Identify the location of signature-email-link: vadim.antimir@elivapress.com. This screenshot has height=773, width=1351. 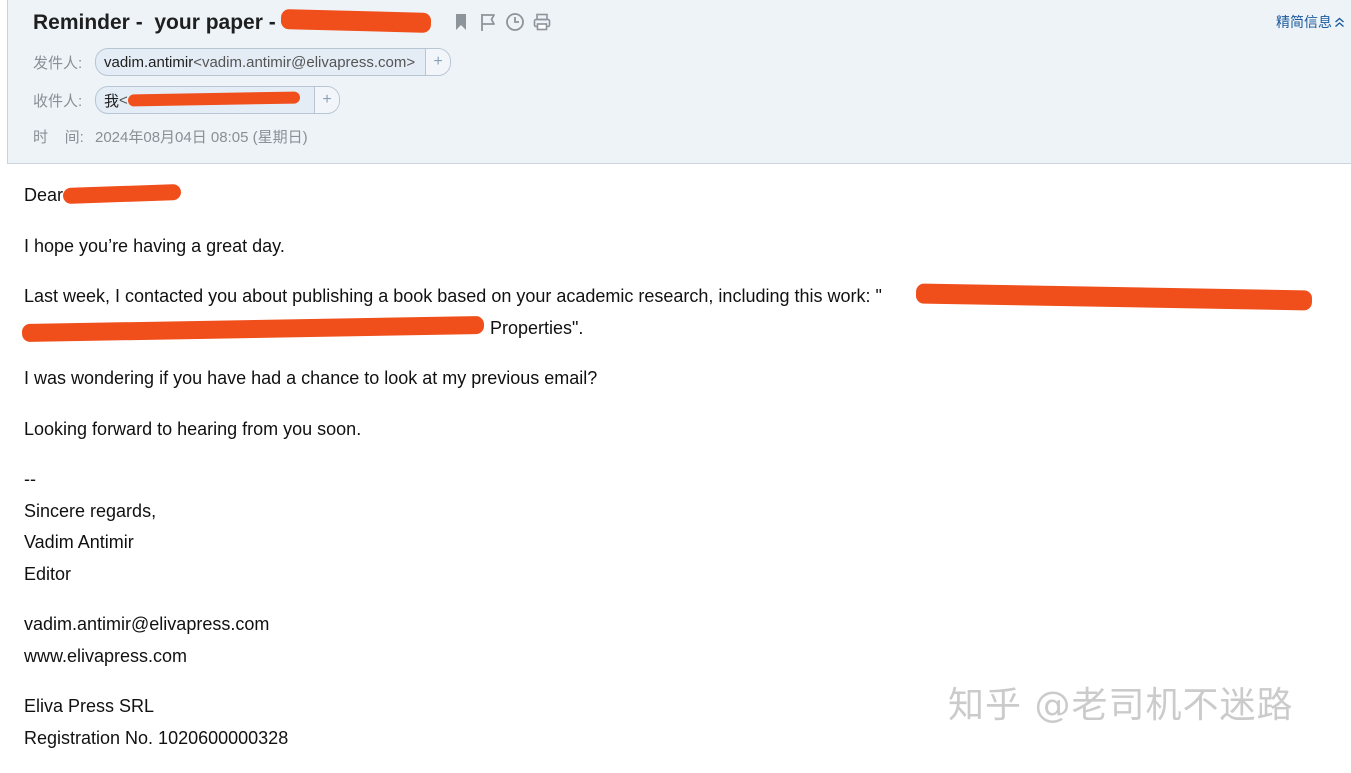
(674, 625).